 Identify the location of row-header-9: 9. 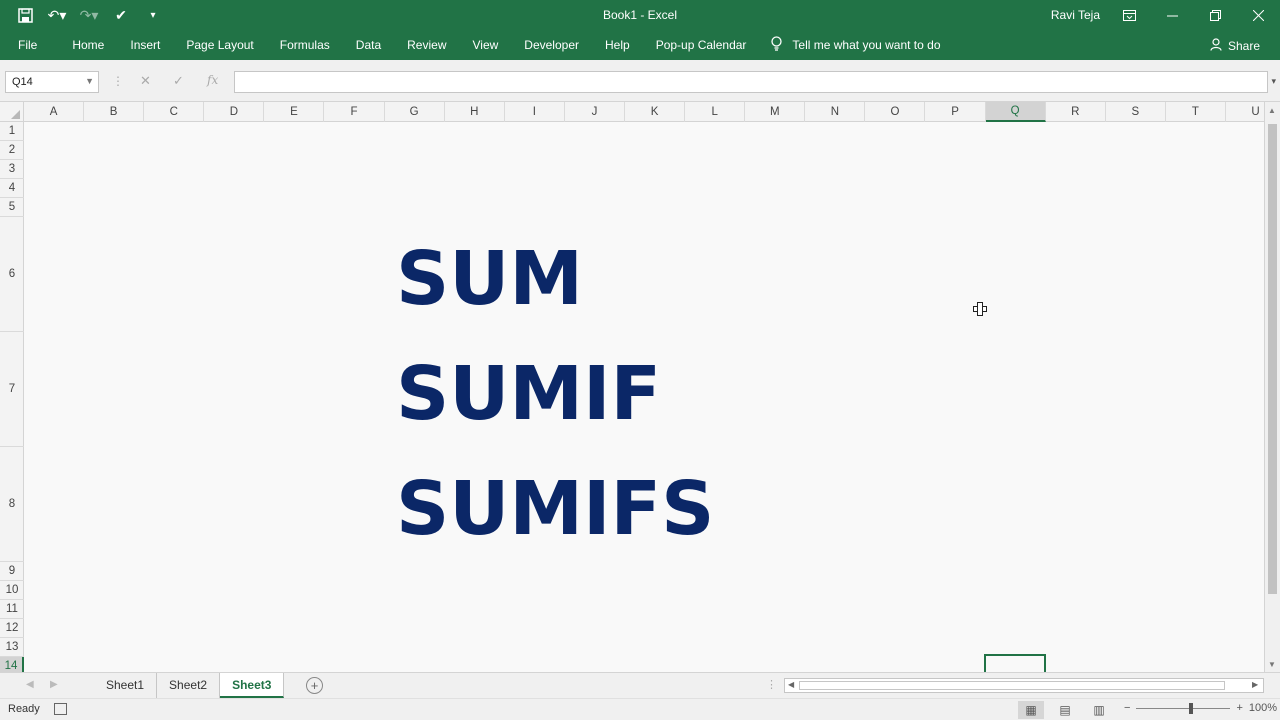
(12, 571).